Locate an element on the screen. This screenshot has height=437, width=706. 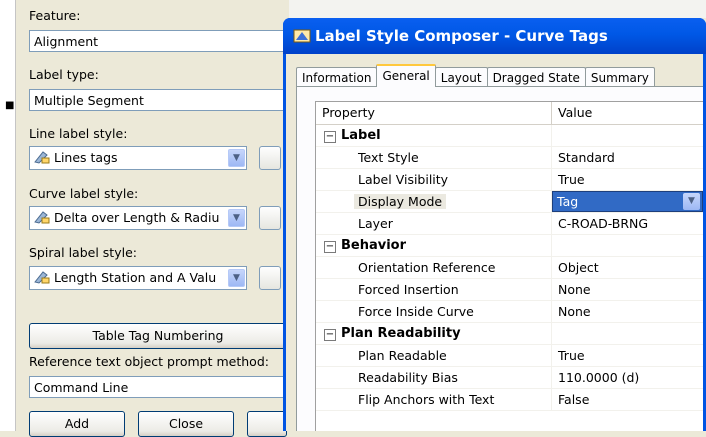
category-name: Behavior is located at coordinates (374, 245).